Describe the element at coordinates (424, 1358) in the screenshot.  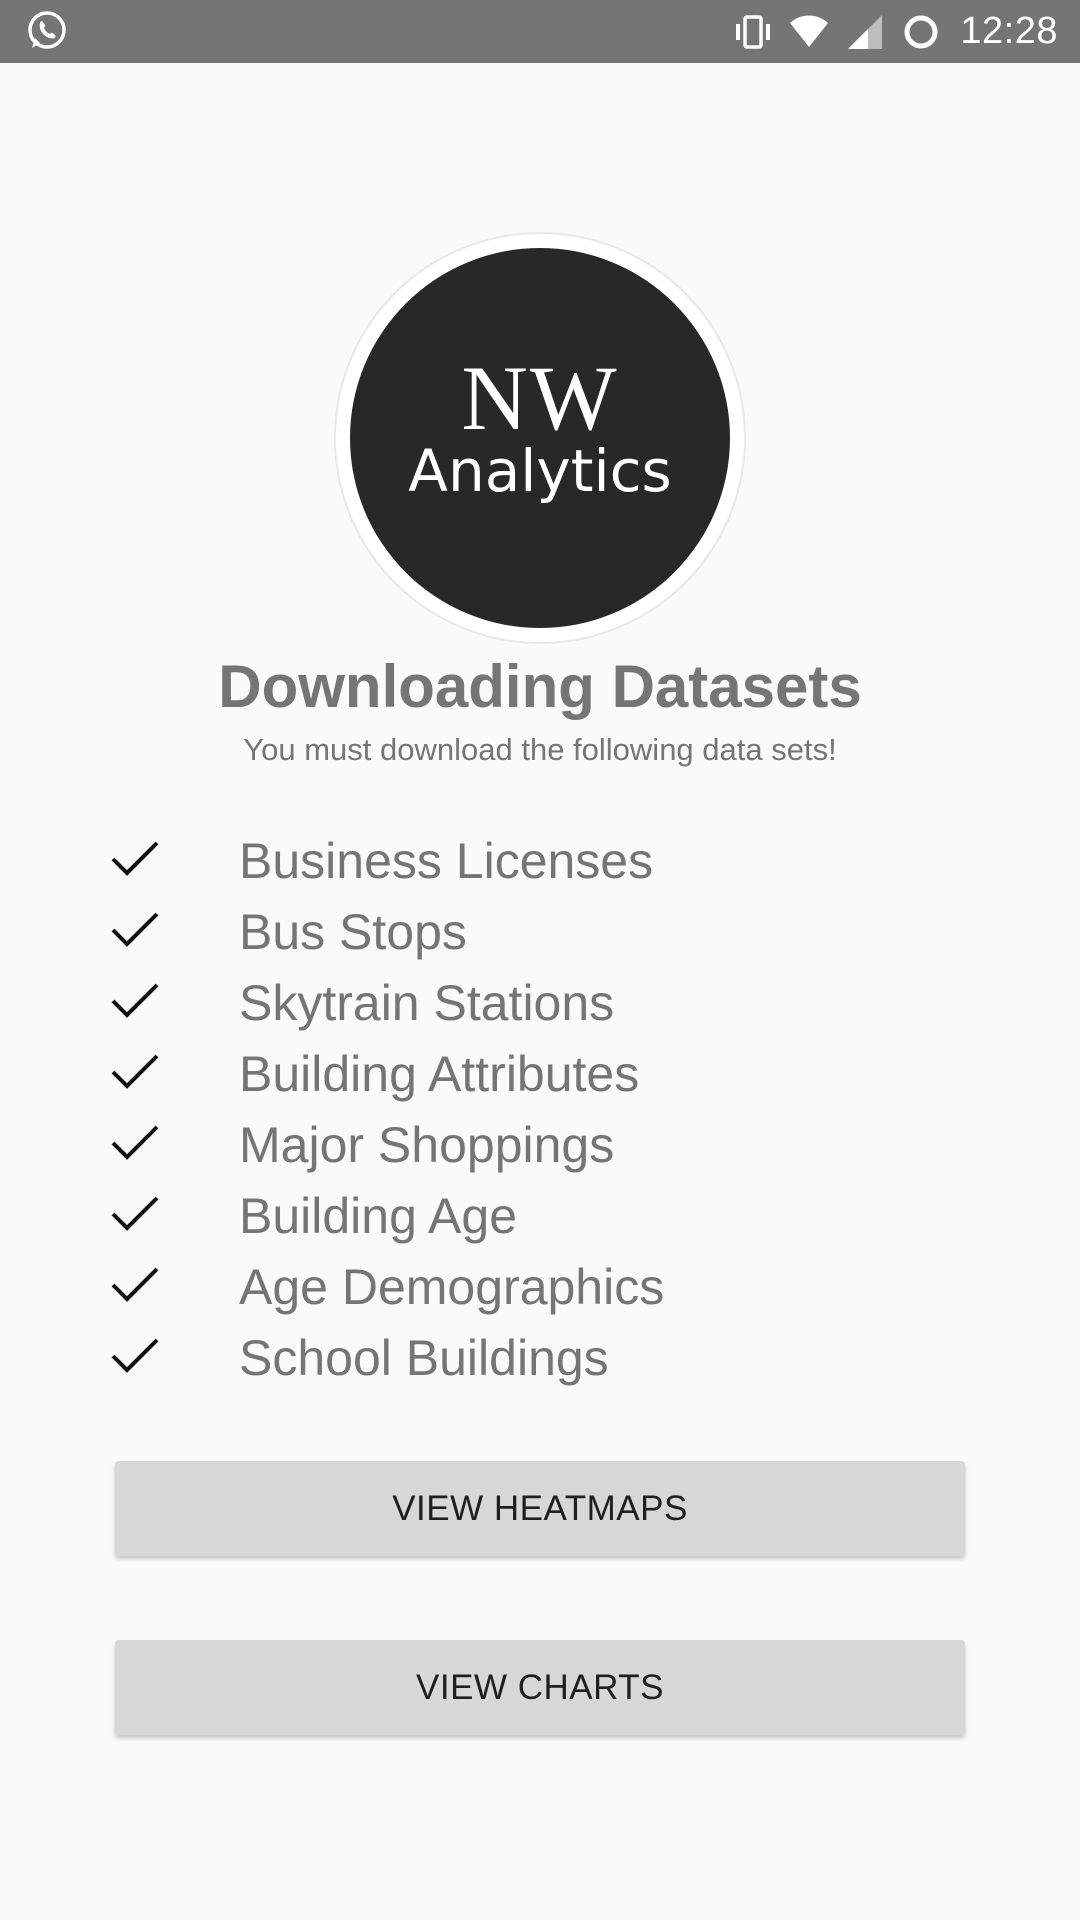
I see `dataset-label: School Buildings` at that location.